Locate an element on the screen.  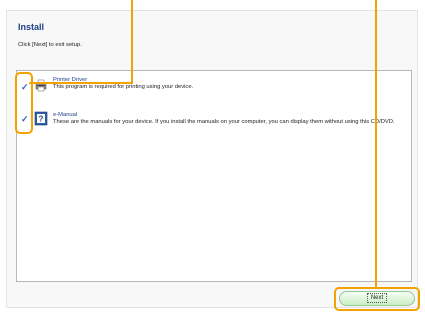
manual-book-icon: ? is located at coordinates (41, 119).